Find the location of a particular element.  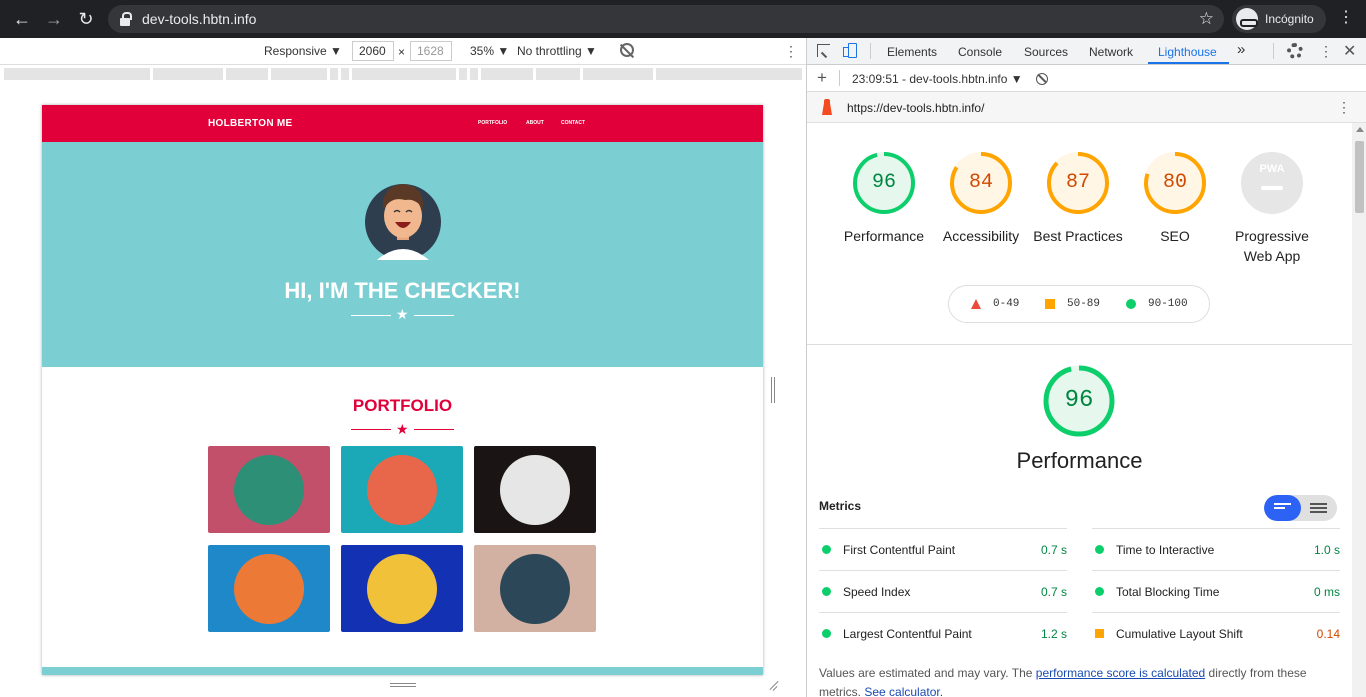

portfolio-title: PORTFOLIO is located at coordinates (402, 405).